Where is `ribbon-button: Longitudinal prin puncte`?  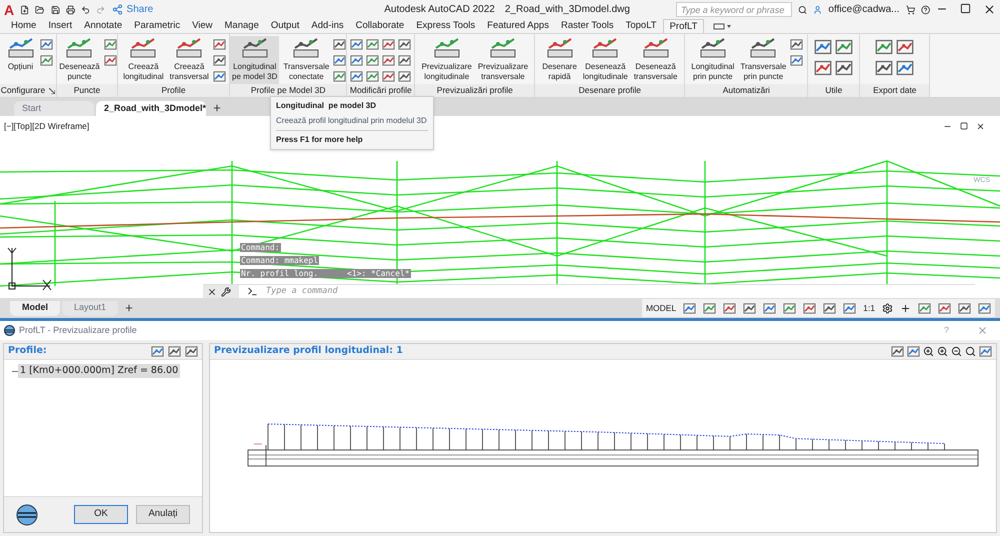 ribbon-button: Longitudinal prin puncte is located at coordinates (712, 60).